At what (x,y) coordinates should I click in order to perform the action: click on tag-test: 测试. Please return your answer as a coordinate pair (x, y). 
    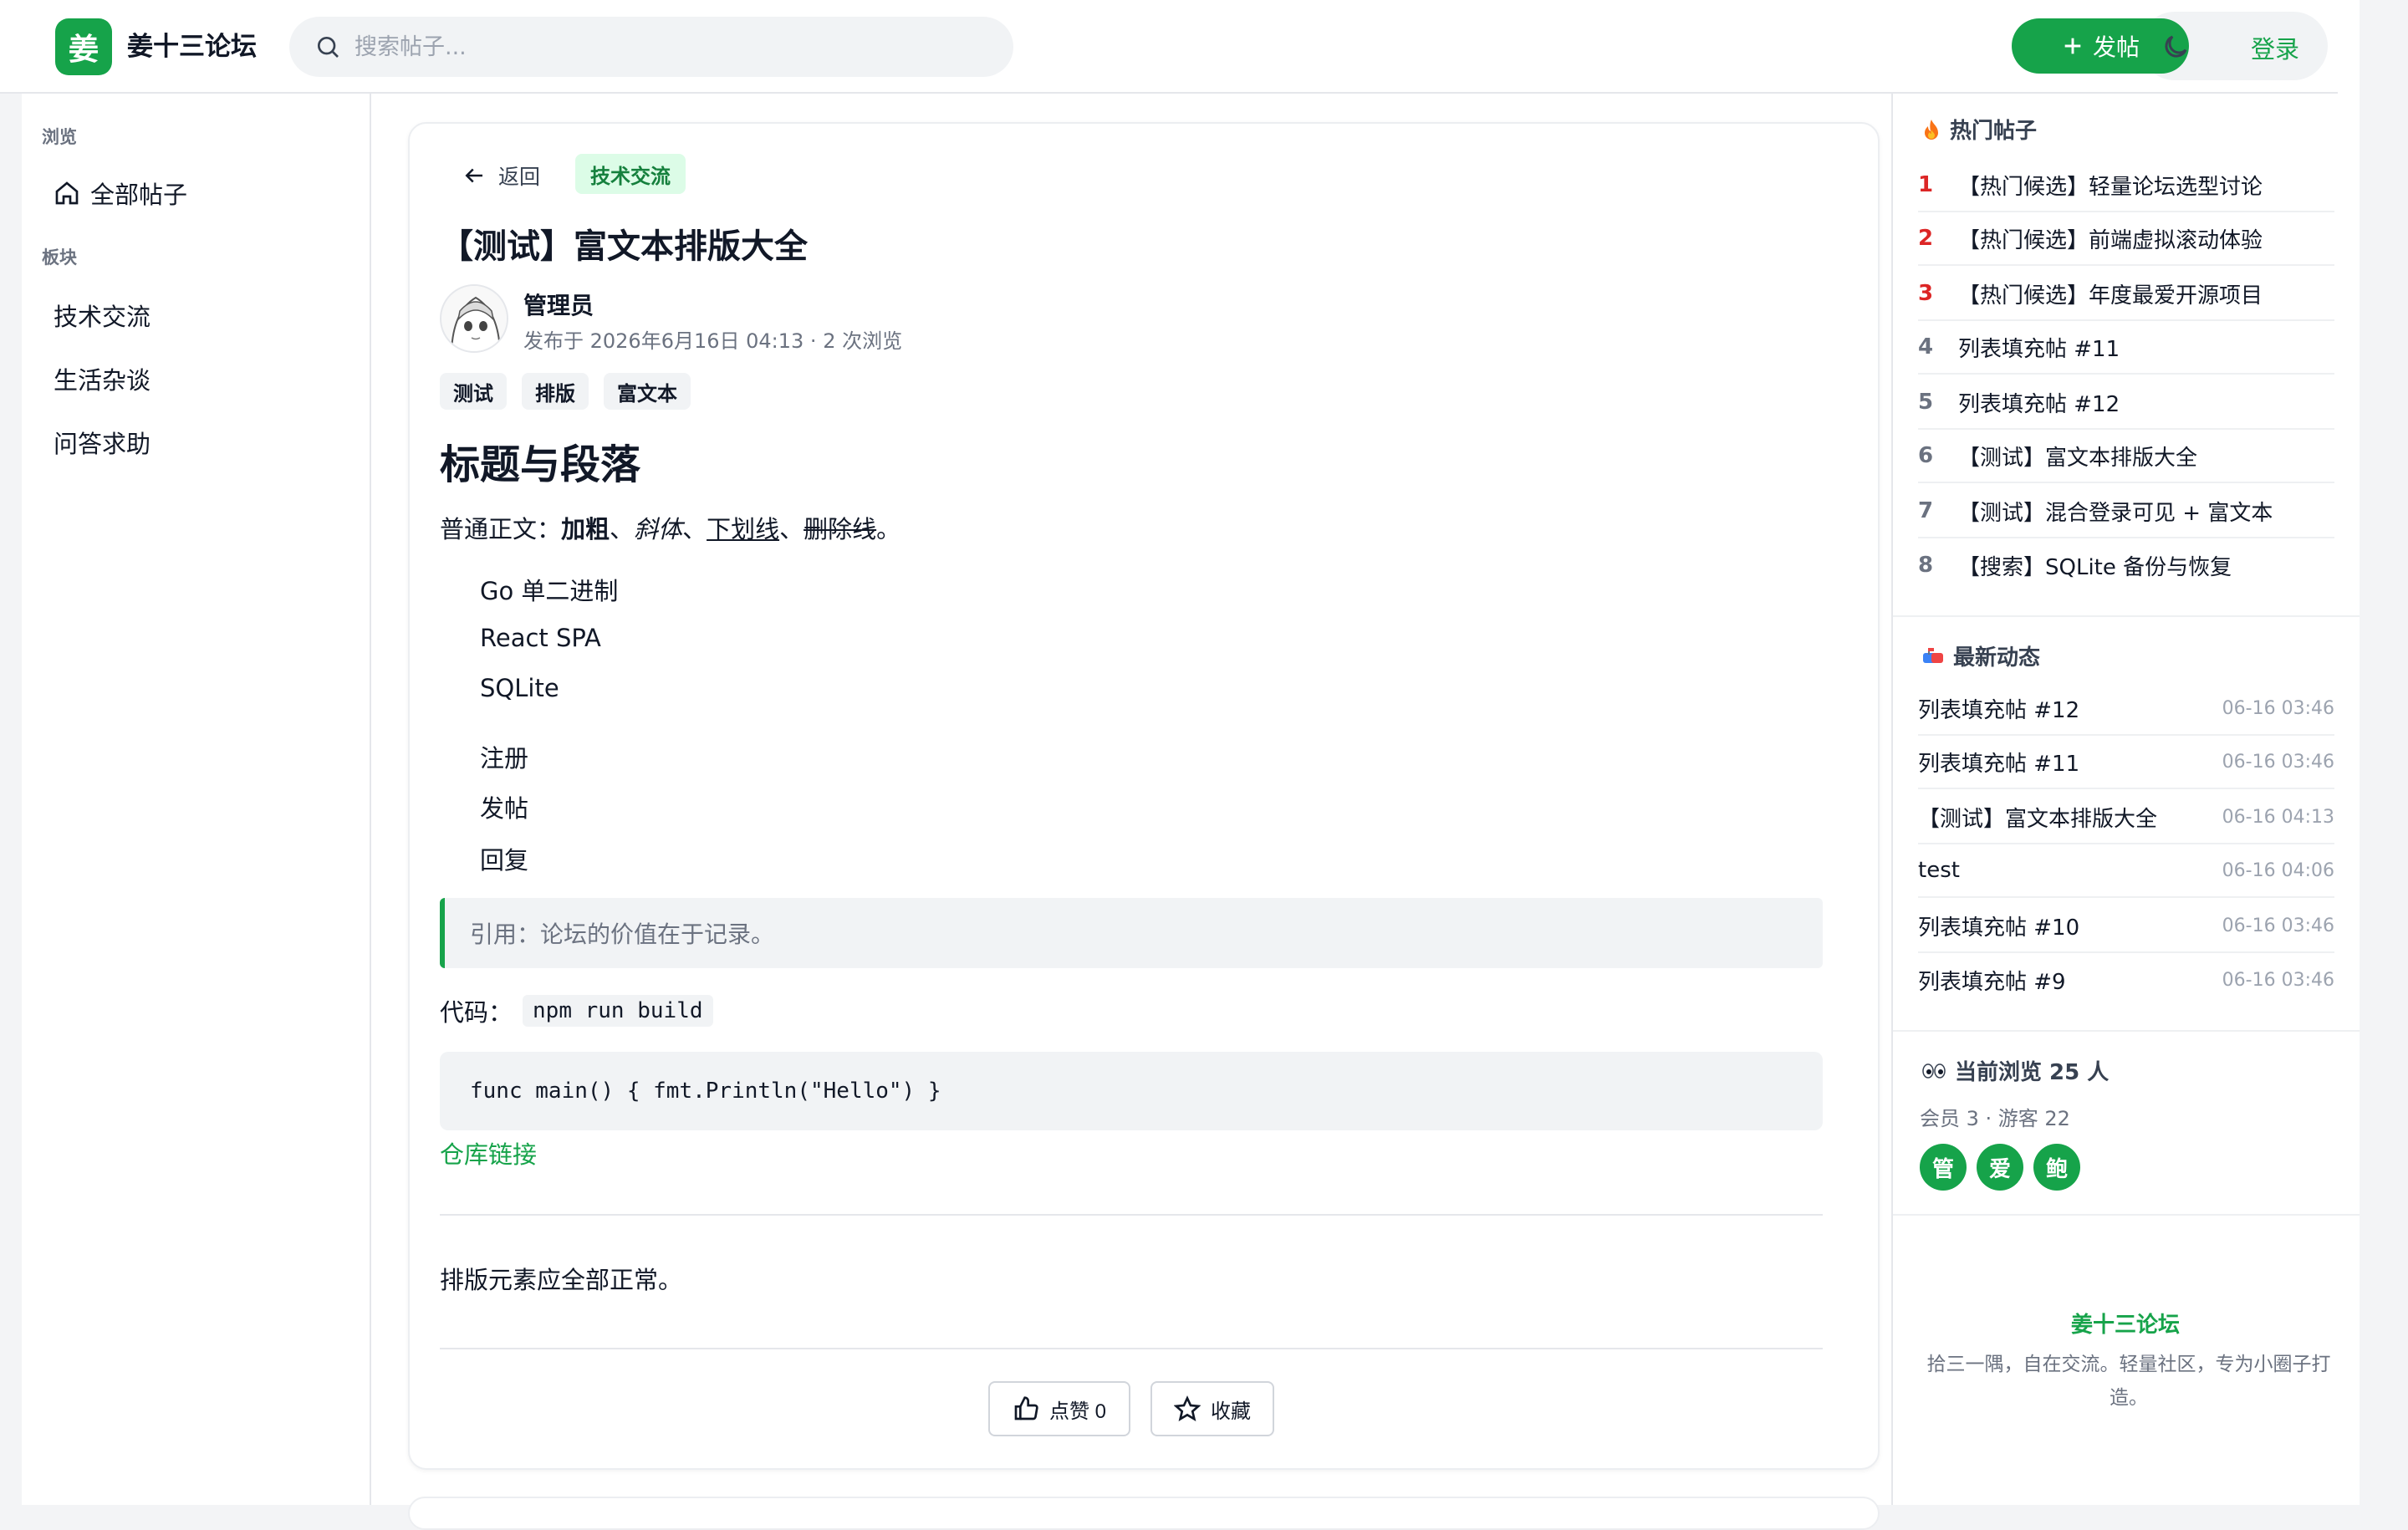
    Looking at the image, I should click on (474, 391).